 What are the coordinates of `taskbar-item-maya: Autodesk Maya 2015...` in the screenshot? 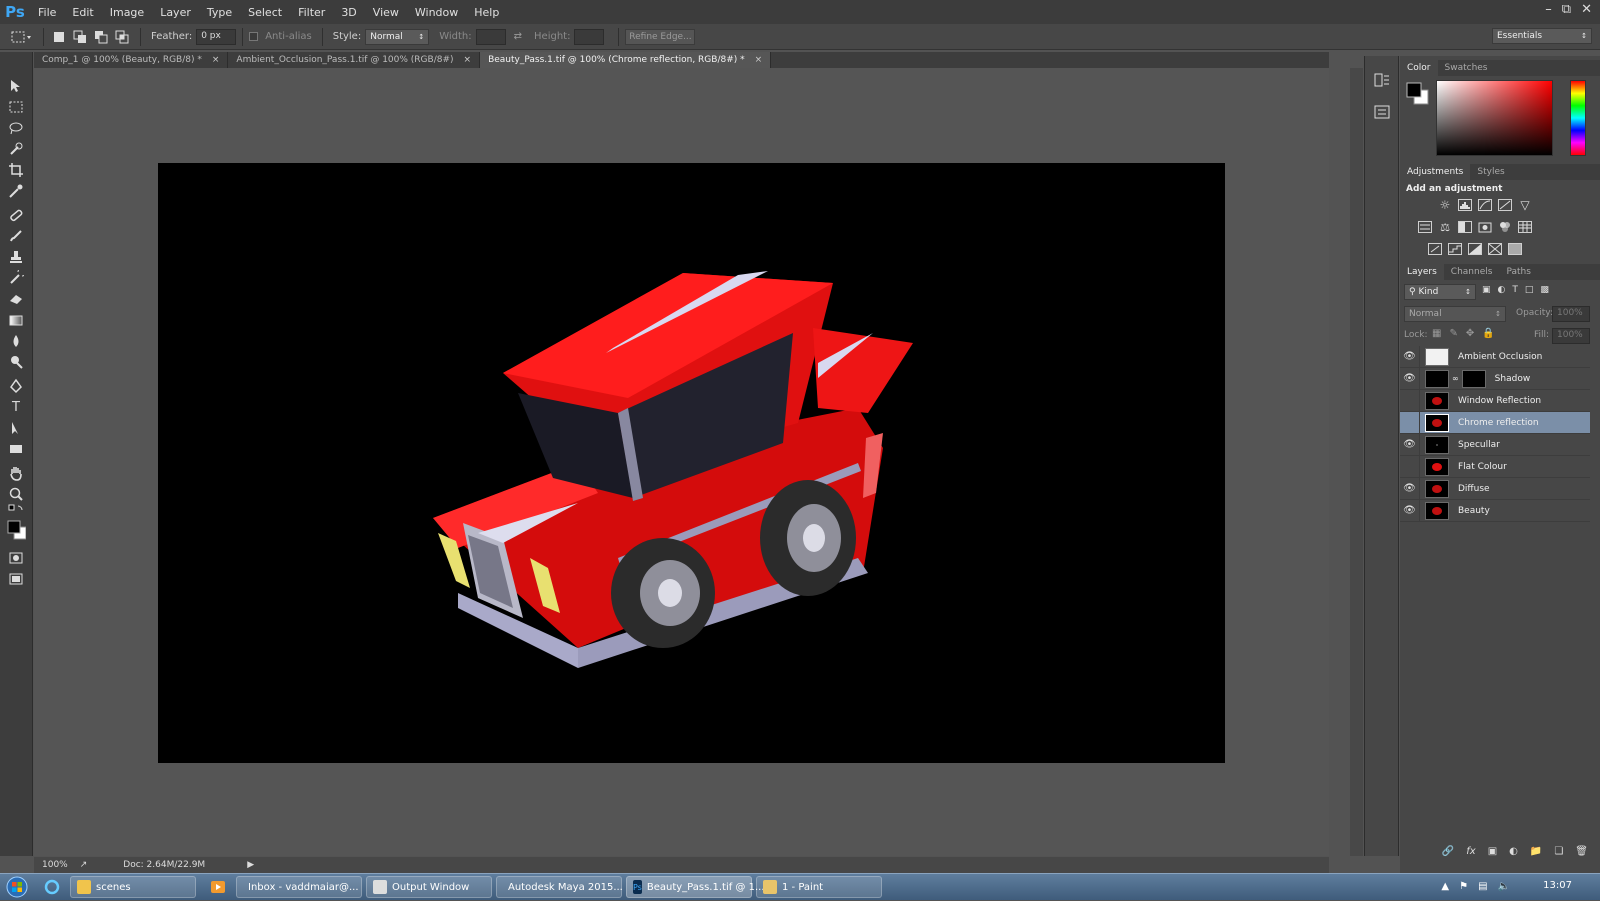 It's located at (559, 887).